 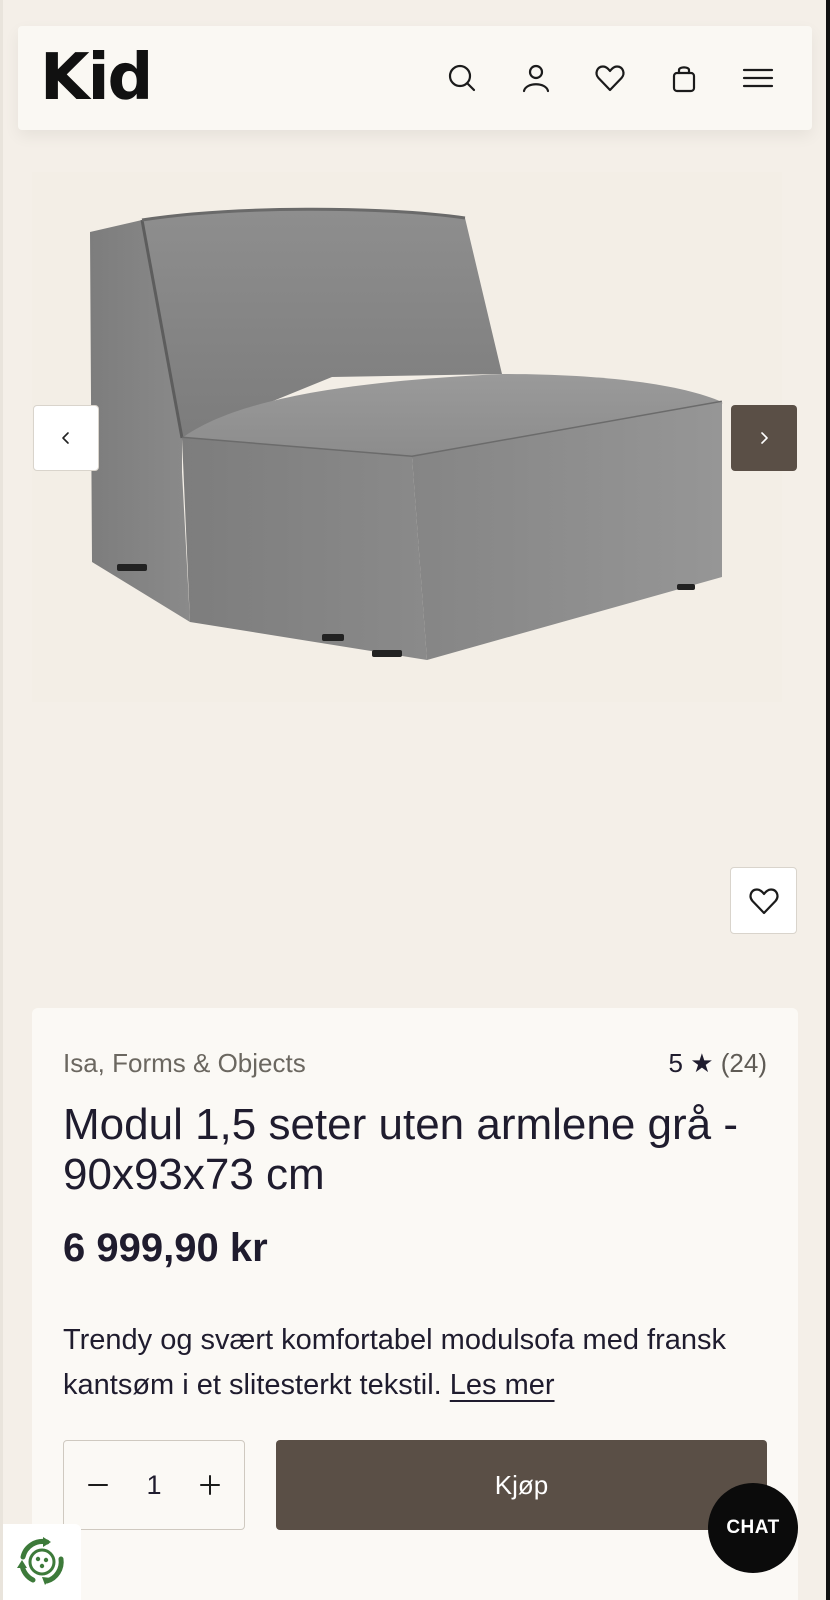 What do you see at coordinates (521, 1485) in the screenshot?
I see `buy-button: Kjøp` at bounding box center [521, 1485].